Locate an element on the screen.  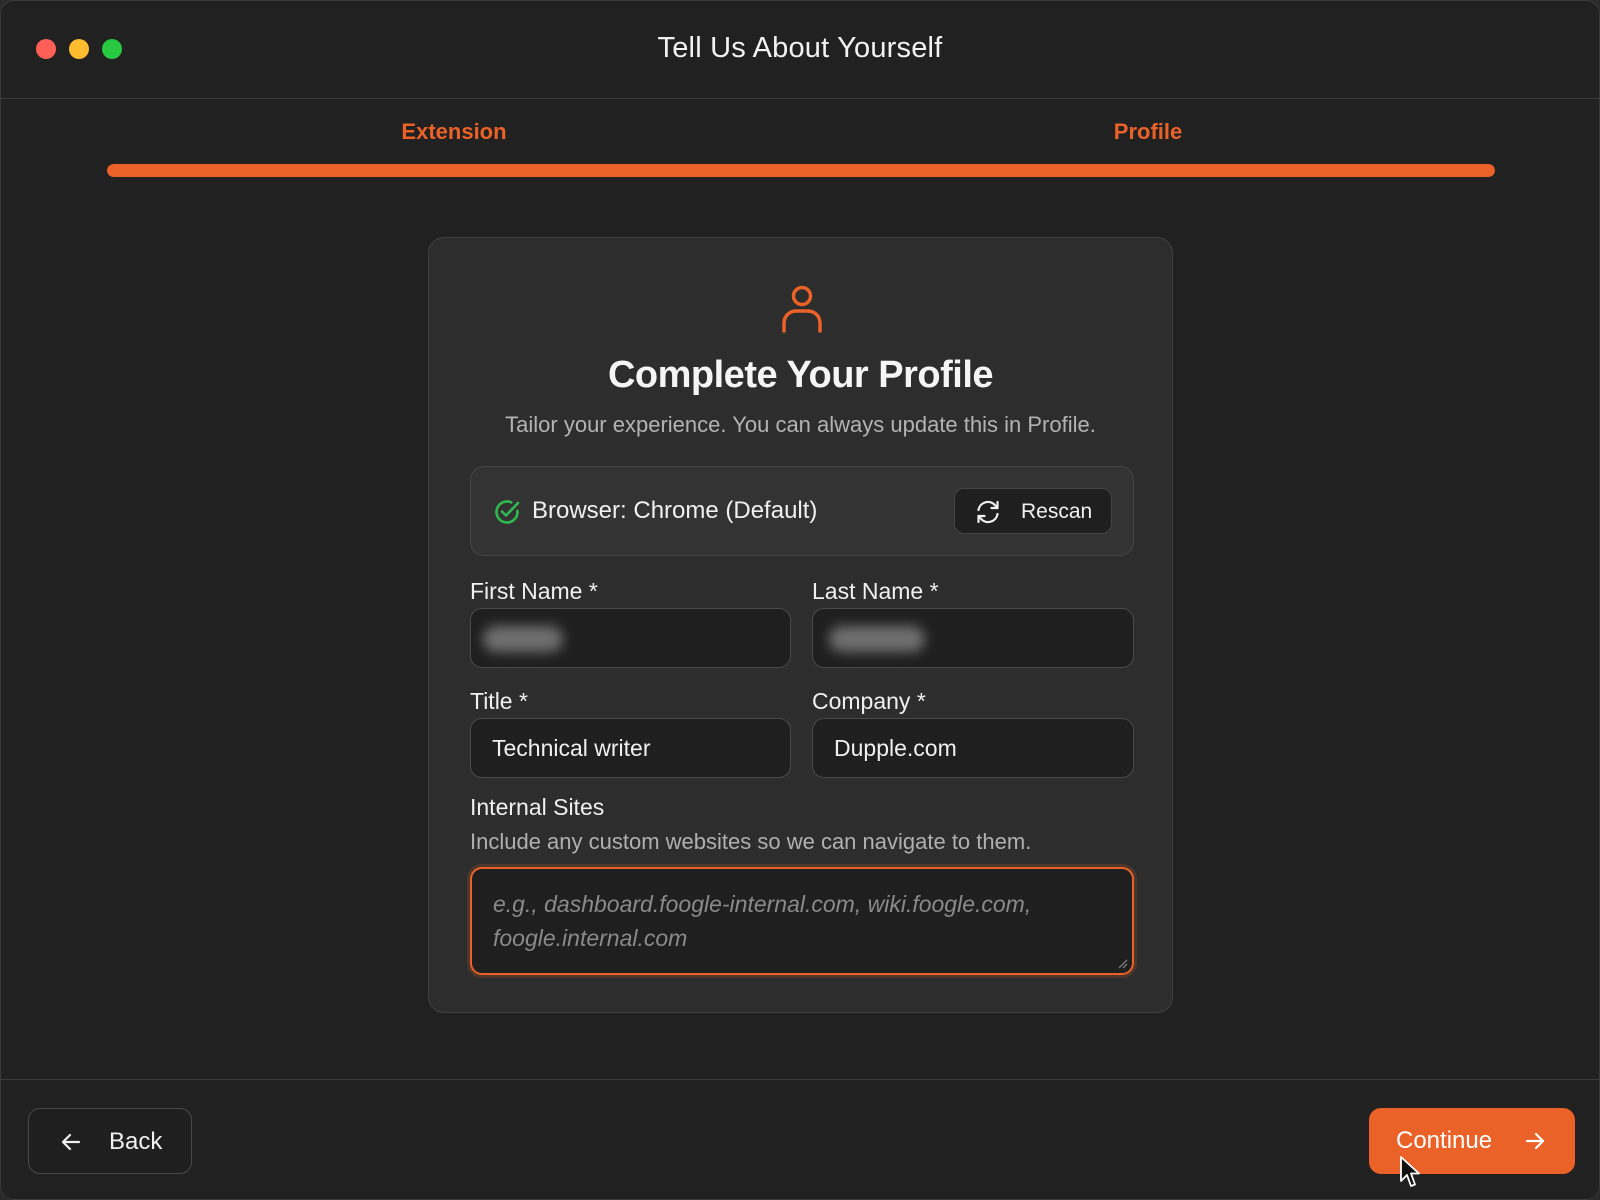
last-name-field is located at coordinates (973, 638).